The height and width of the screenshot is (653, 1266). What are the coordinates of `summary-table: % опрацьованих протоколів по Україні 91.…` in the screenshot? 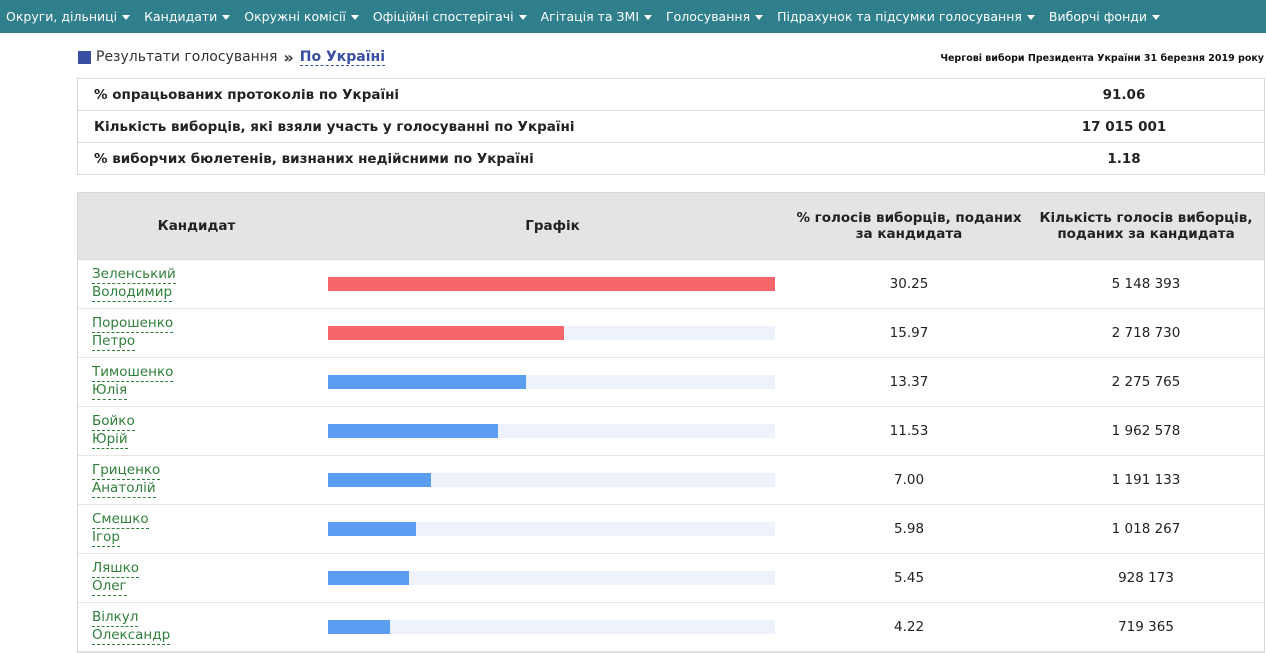 It's located at (671, 126).